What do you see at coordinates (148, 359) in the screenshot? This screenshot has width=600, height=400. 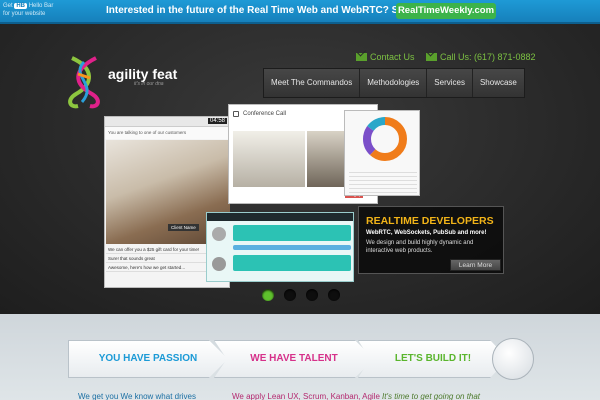 I see `step-passion: YOU HAVE PASSION` at bounding box center [148, 359].